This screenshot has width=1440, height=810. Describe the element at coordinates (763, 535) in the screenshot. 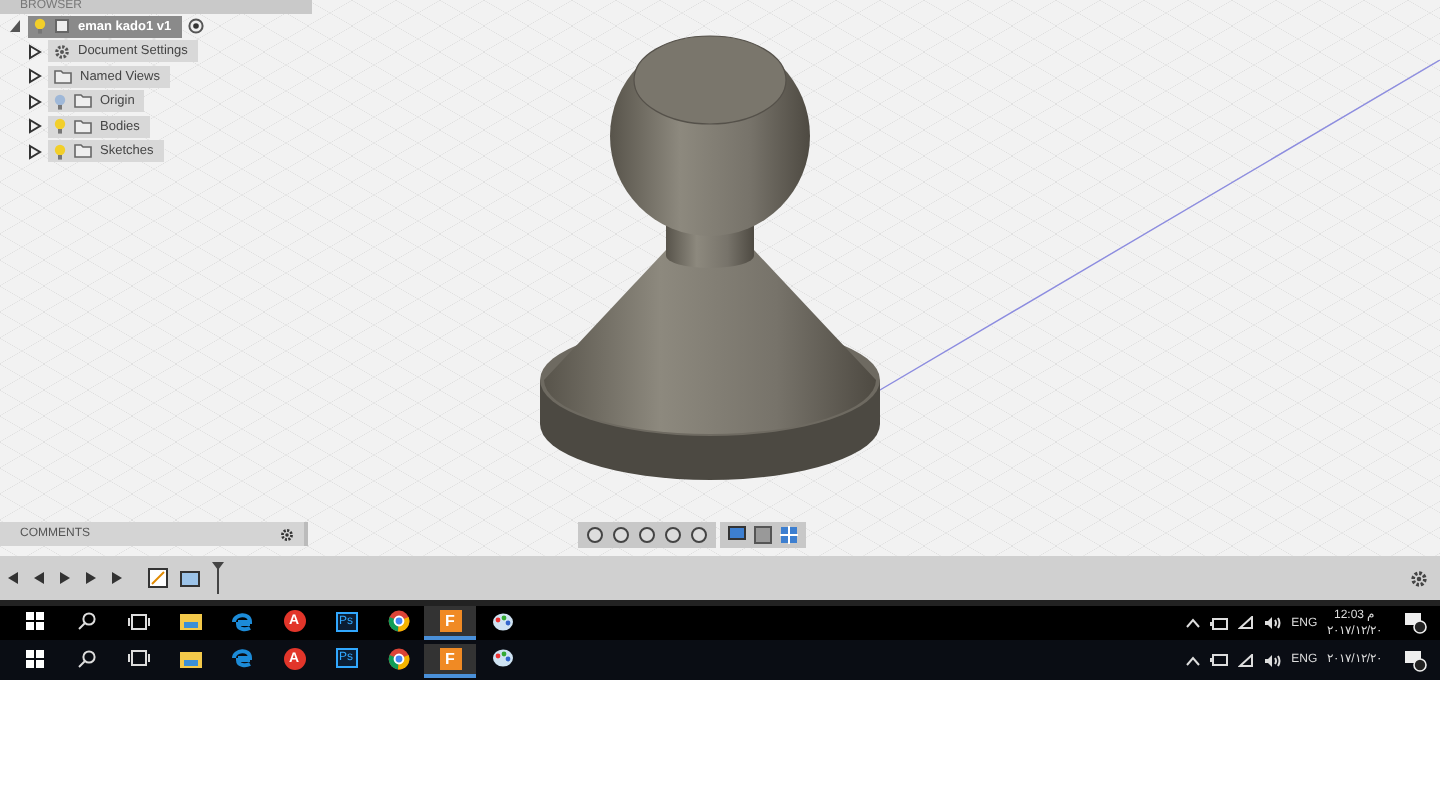

I see `grid-settings-icon` at that location.